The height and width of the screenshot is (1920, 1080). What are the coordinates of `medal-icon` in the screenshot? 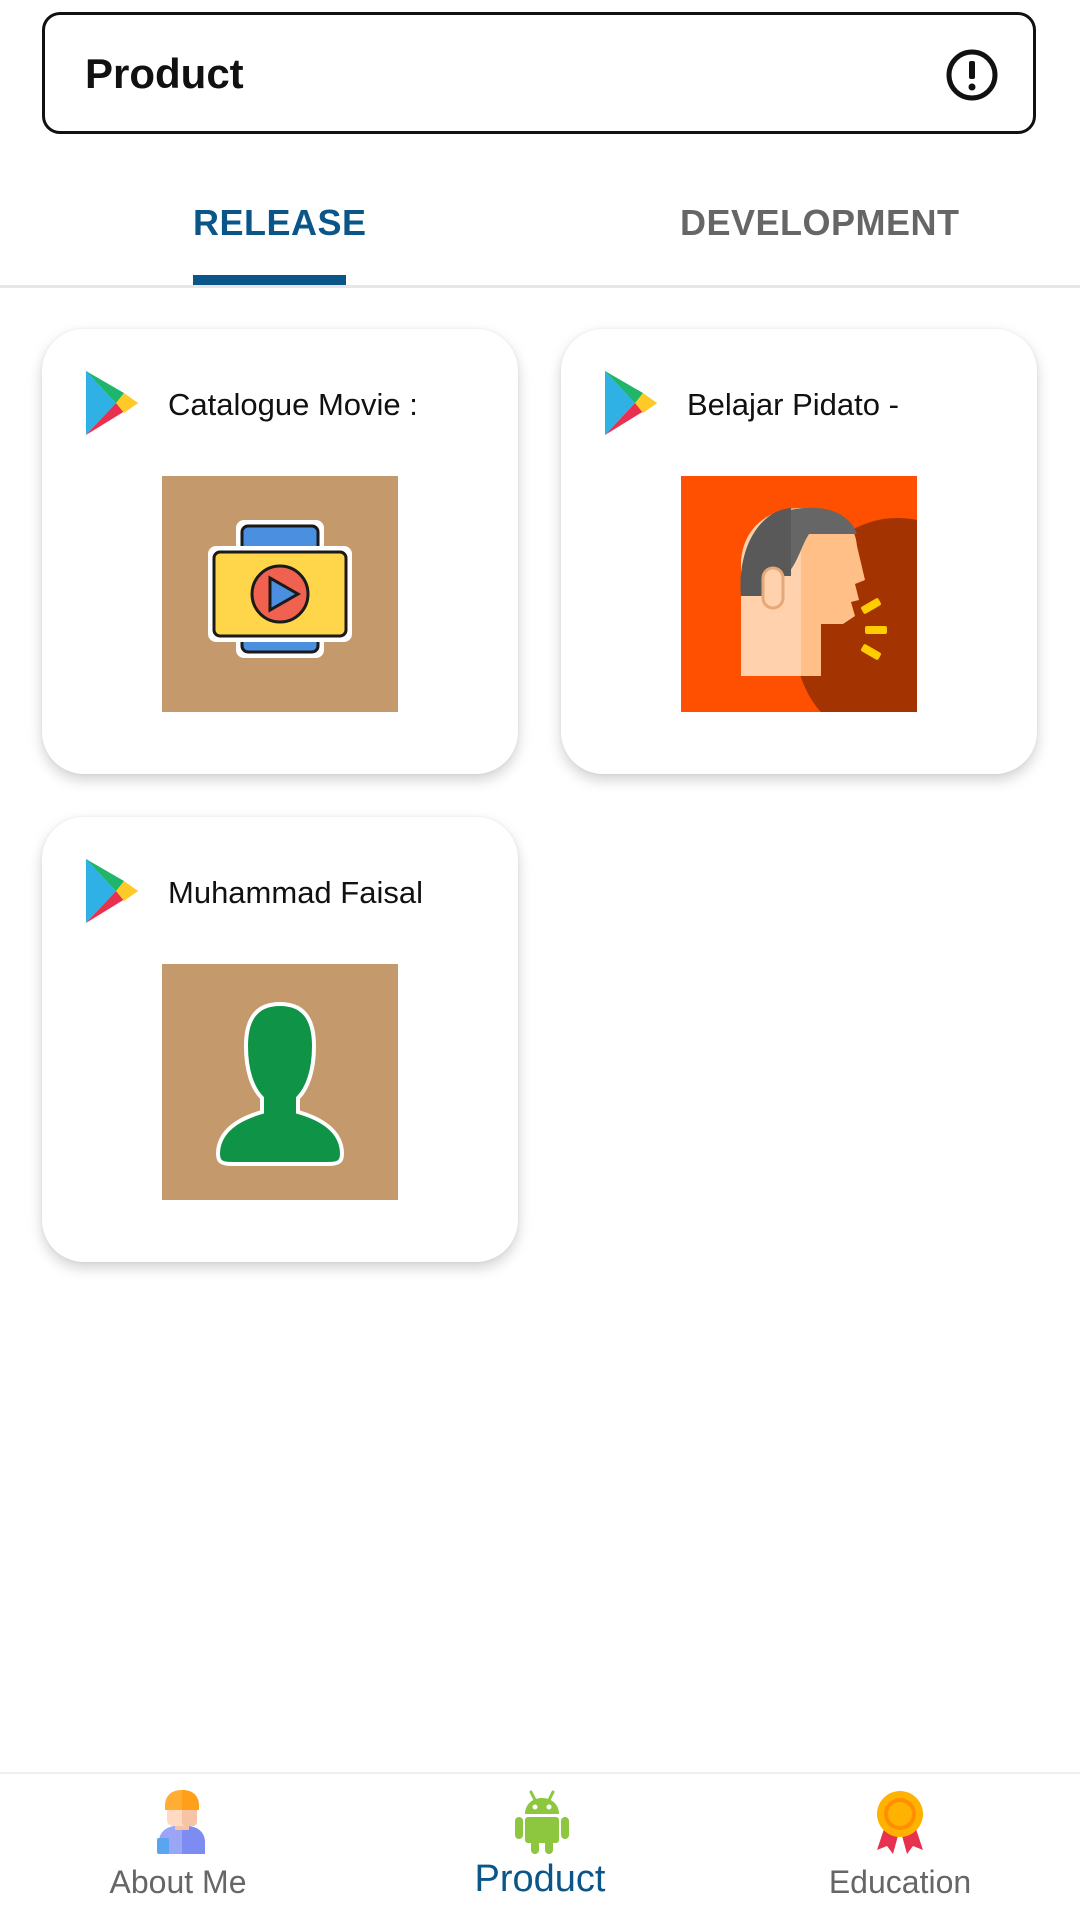 It's located at (900, 1822).